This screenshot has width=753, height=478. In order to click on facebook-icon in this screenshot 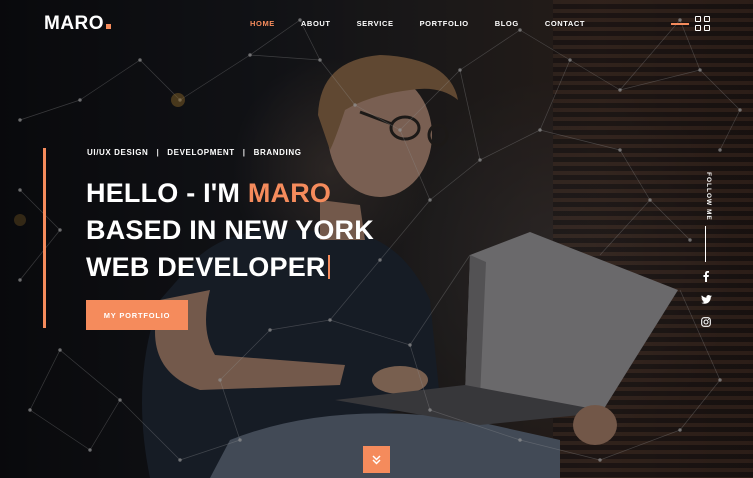, I will do `click(706, 276)`.